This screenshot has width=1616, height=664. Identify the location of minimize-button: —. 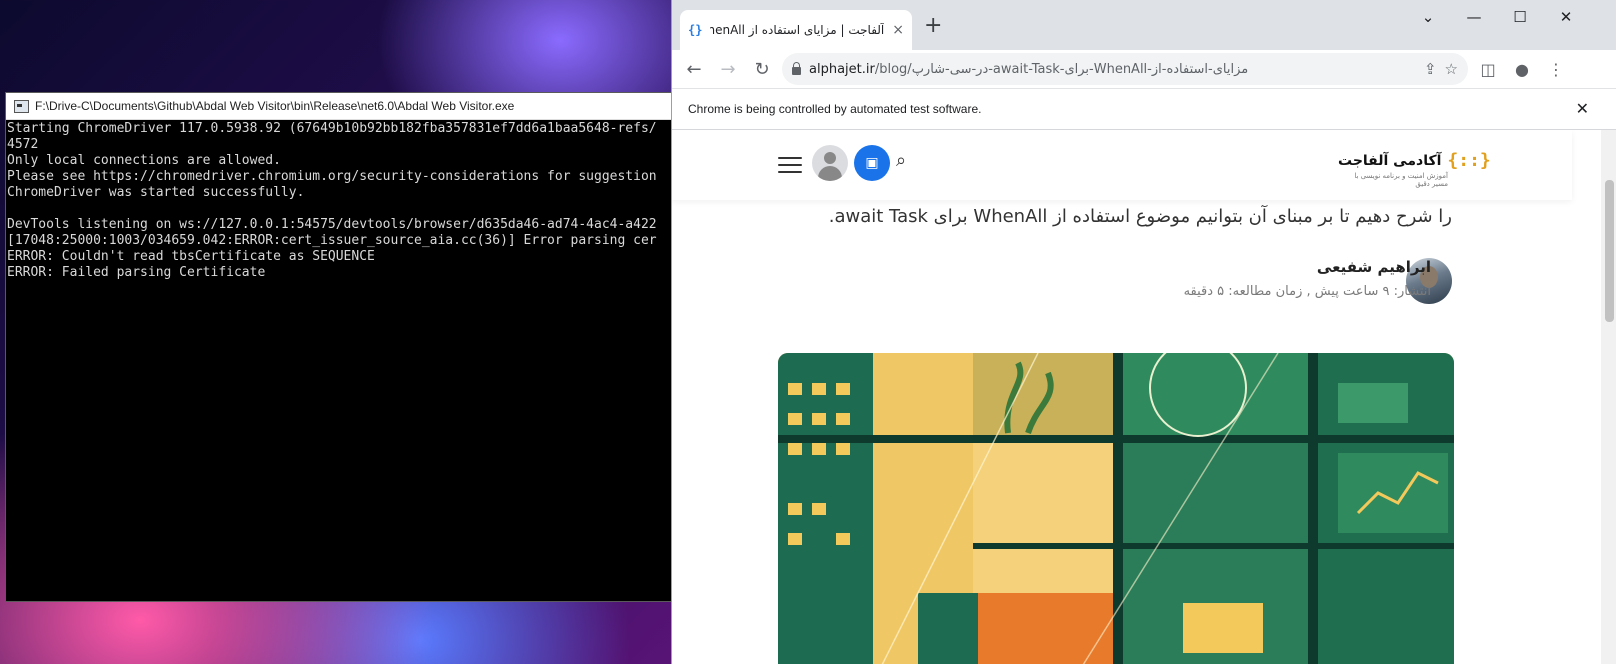
(1474, 17).